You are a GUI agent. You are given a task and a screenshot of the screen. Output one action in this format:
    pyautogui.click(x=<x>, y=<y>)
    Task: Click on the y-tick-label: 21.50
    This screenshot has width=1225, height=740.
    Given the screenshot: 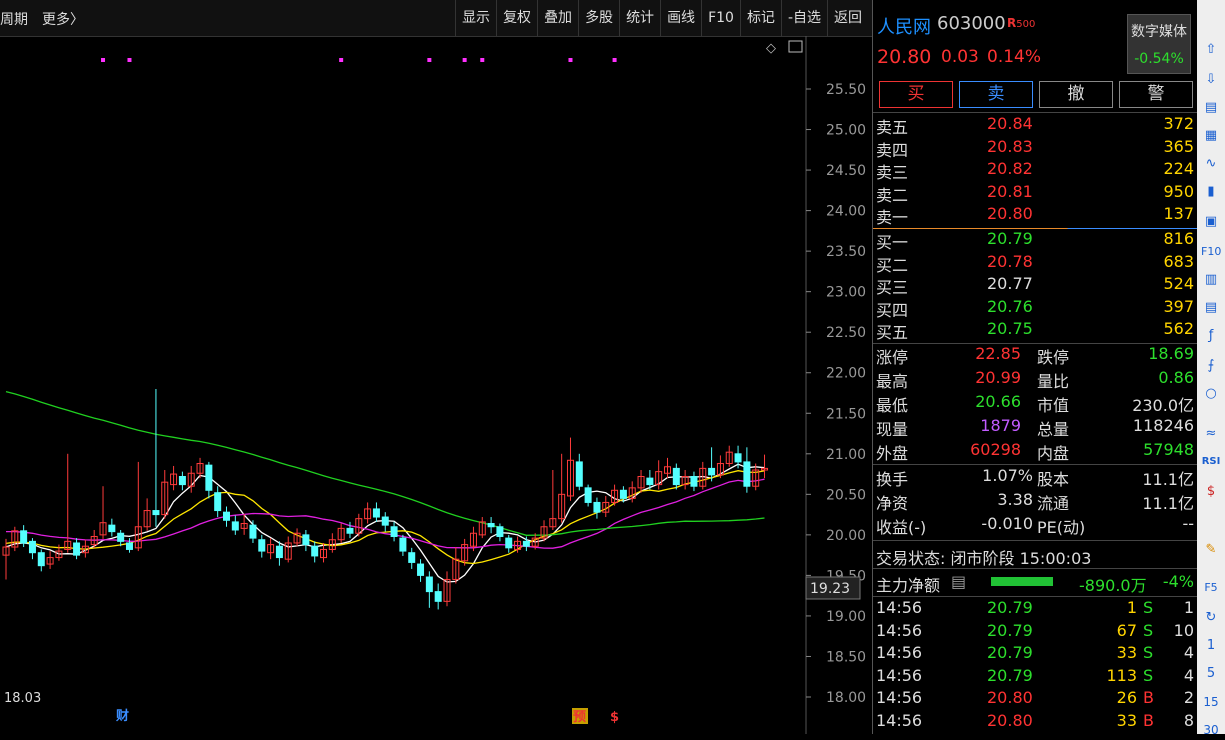 What is the action you would take?
    pyautogui.click(x=846, y=414)
    